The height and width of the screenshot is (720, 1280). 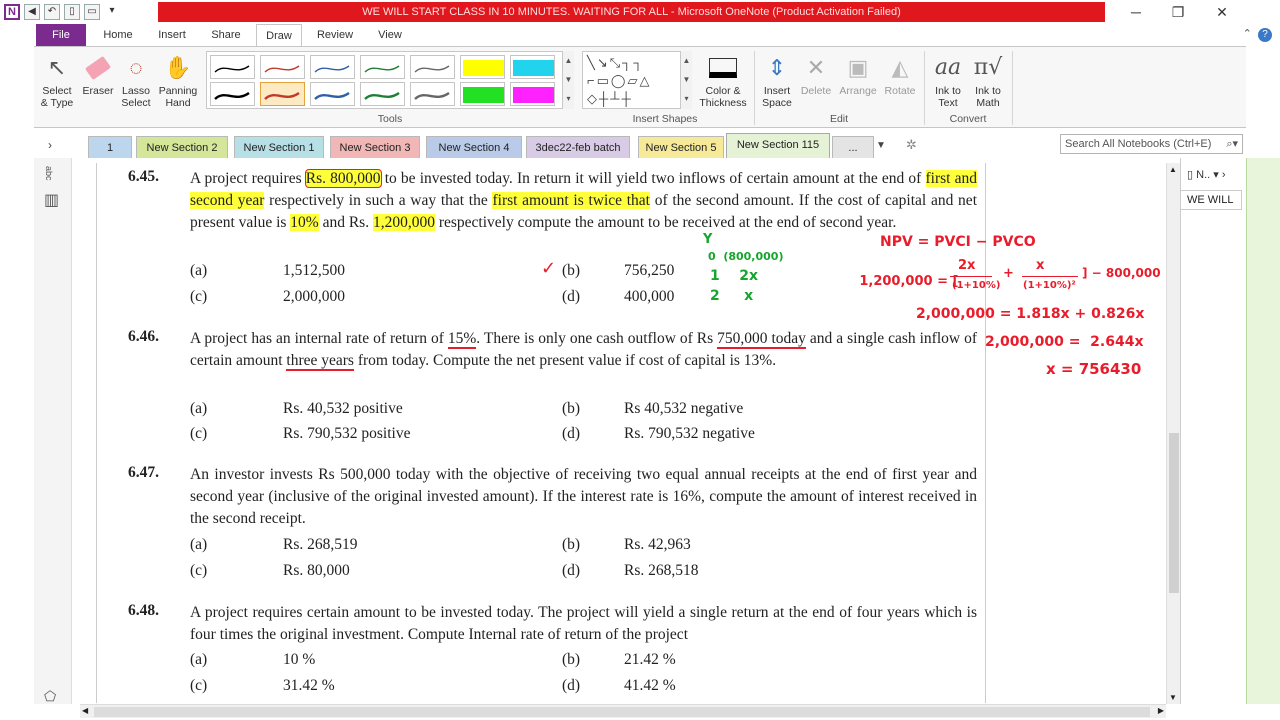 What do you see at coordinates (616, 62) in the screenshot?
I see `double-arrow-icon: ⤡` at bounding box center [616, 62].